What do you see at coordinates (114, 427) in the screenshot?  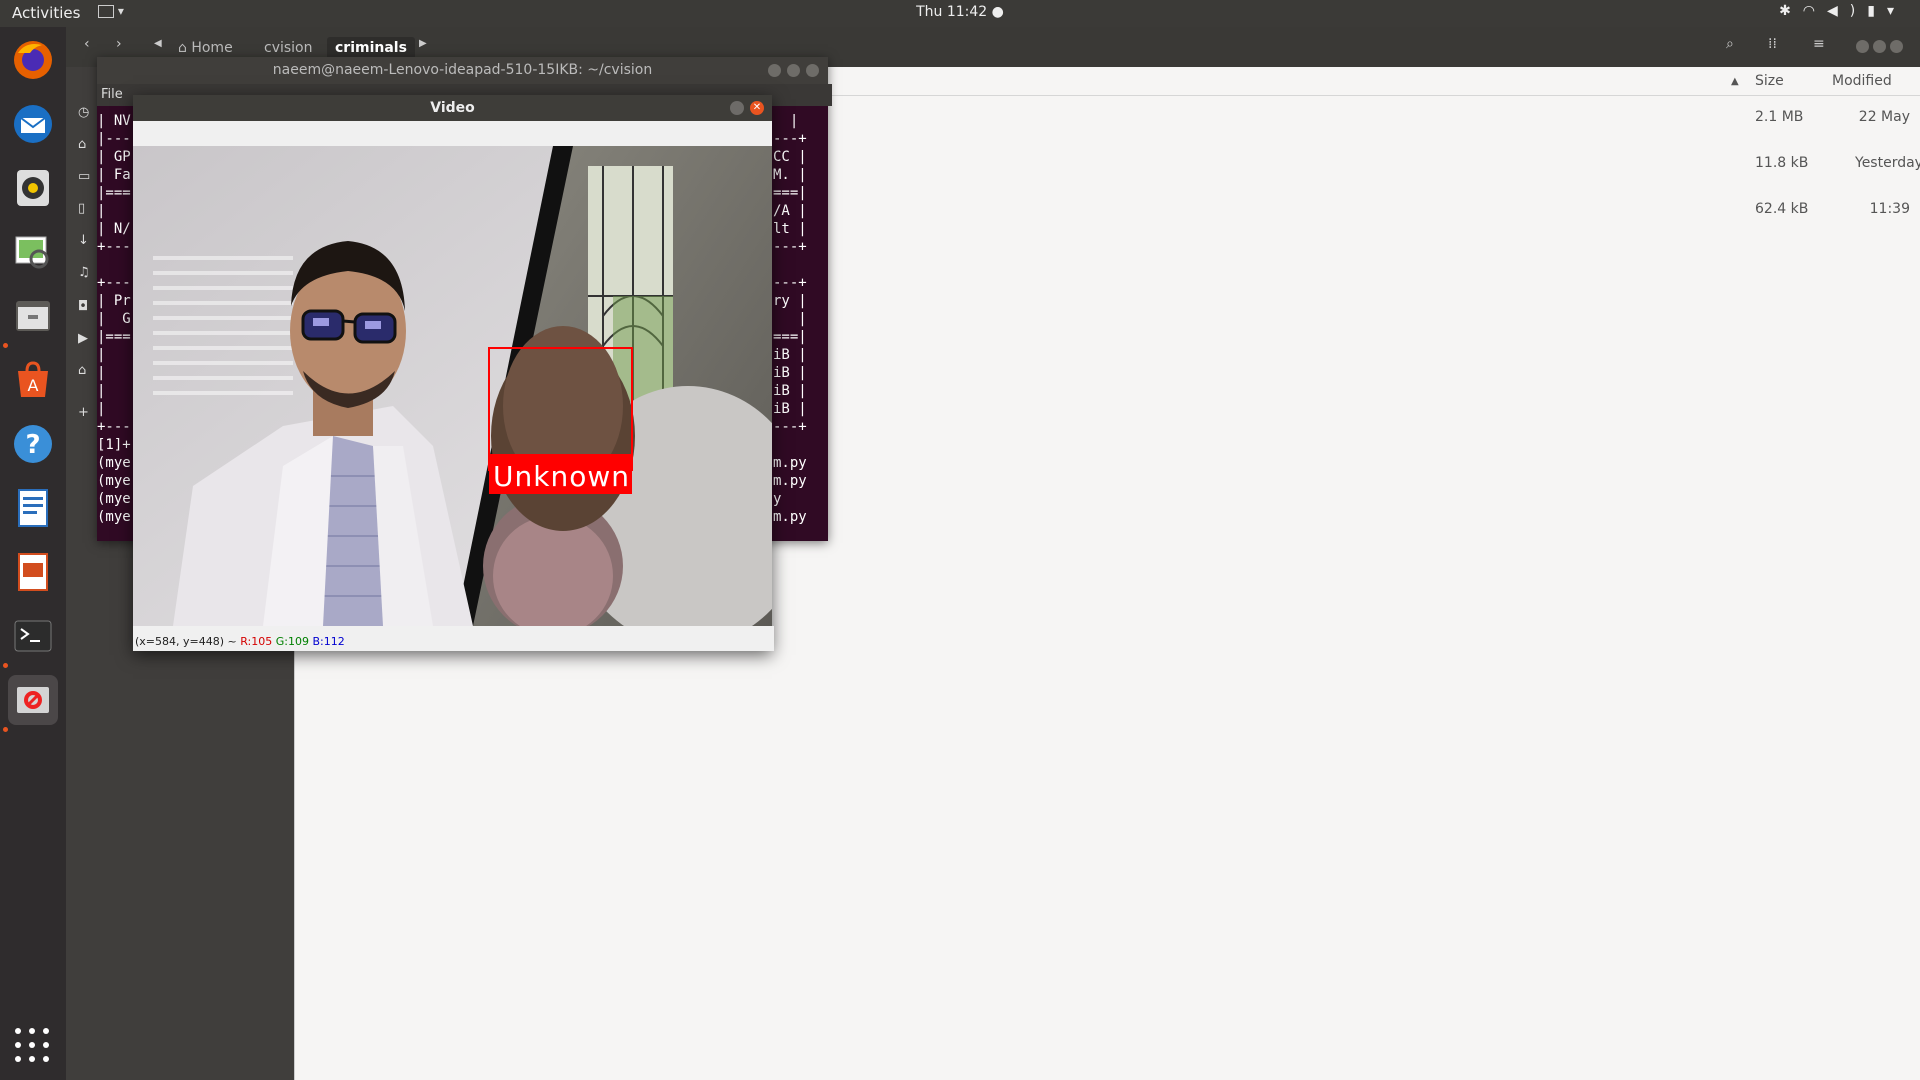 I see `terminal-line: +---` at bounding box center [114, 427].